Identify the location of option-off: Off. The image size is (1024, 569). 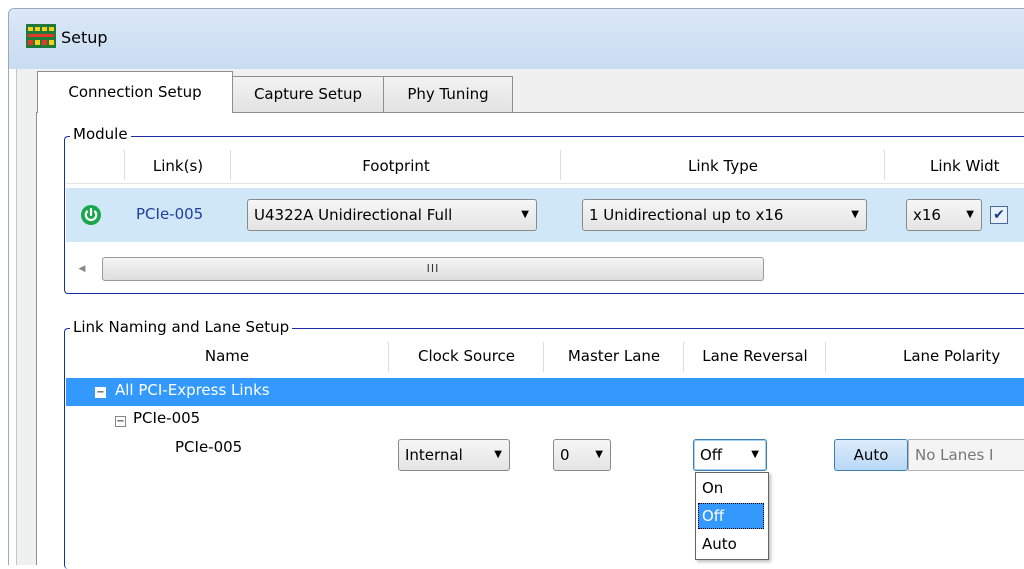
(731, 516).